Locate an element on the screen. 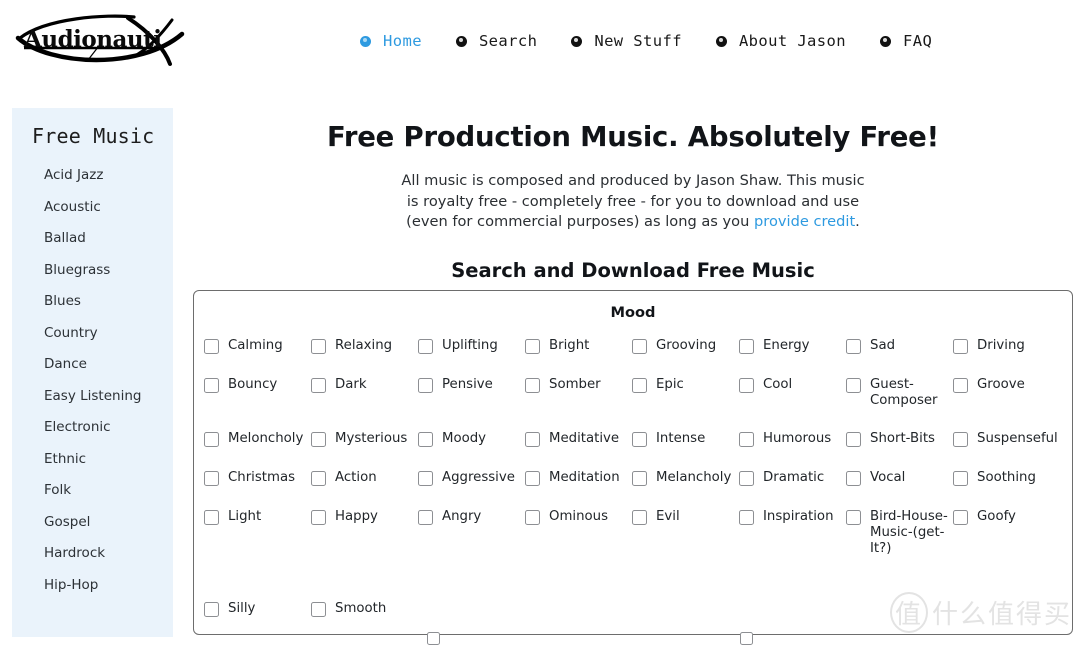  mood-checkbox-soothing: Soothing is located at coordinates (1006, 478).